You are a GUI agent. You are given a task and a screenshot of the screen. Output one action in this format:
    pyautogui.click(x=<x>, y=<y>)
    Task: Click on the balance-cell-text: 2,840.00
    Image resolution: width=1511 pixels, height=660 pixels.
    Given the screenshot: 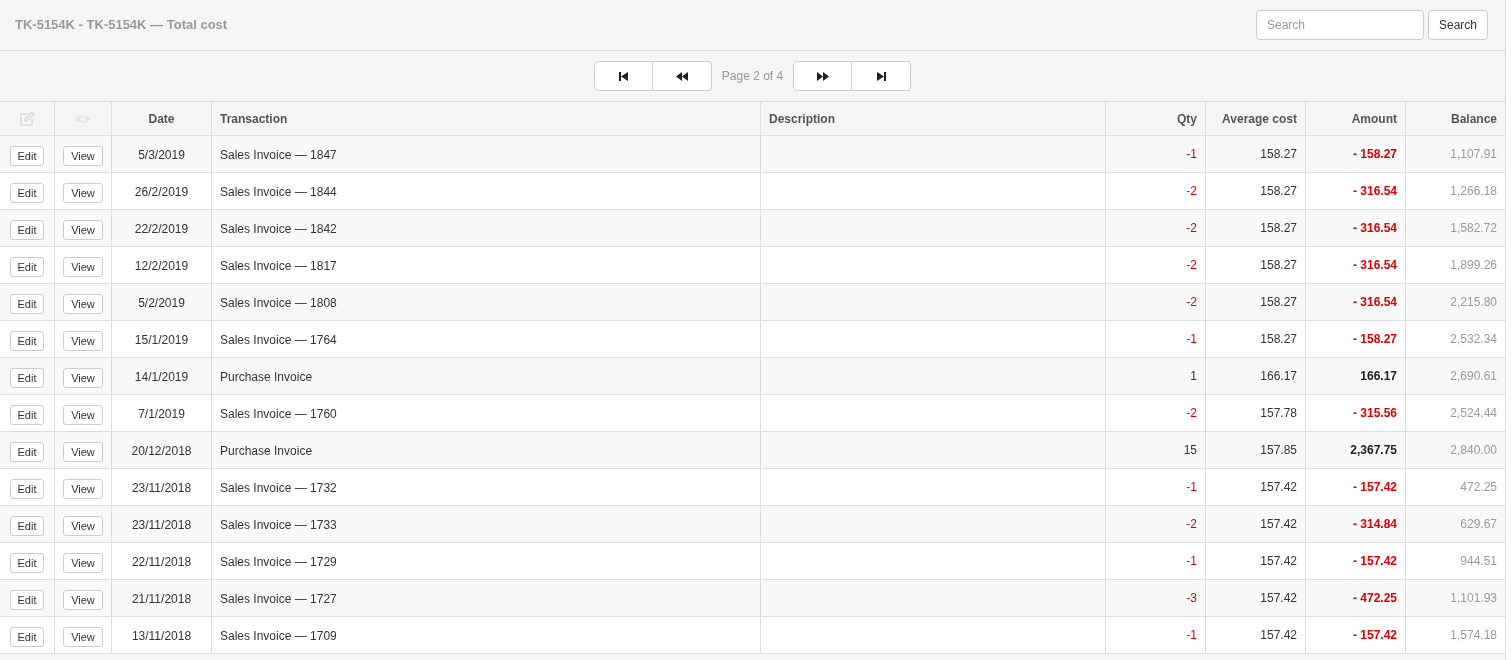 What is the action you would take?
    pyautogui.click(x=1473, y=450)
    